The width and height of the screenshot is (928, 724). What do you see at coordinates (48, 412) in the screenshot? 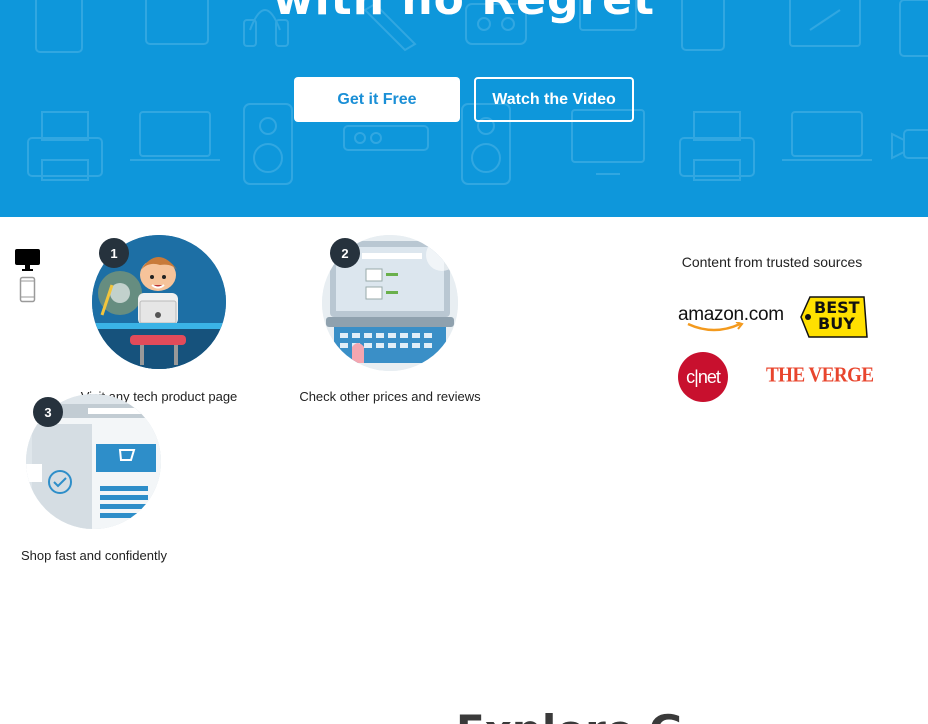
I see `step-3-badge: 3` at bounding box center [48, 412].